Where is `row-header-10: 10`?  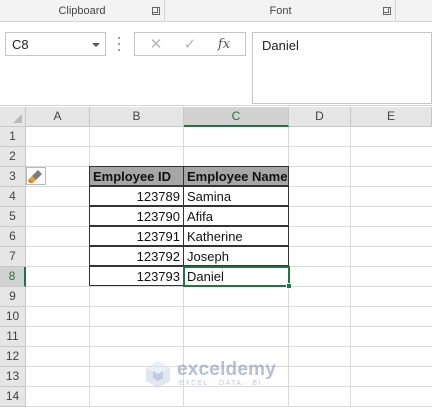
row-header-10: 10 is located at coordinates (13, 317).